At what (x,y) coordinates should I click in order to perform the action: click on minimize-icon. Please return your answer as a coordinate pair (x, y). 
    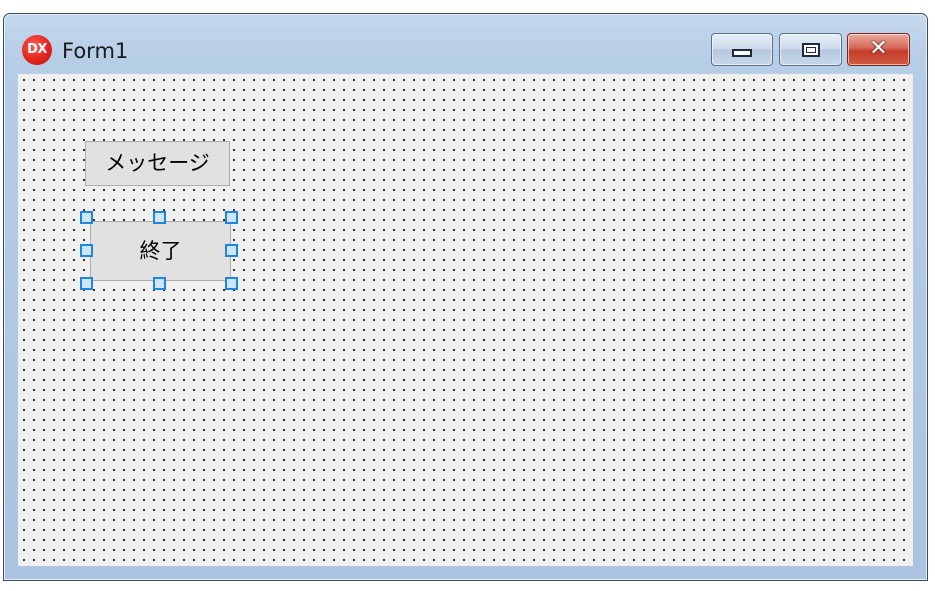
    Looking at the image, I should click on (742, 52).